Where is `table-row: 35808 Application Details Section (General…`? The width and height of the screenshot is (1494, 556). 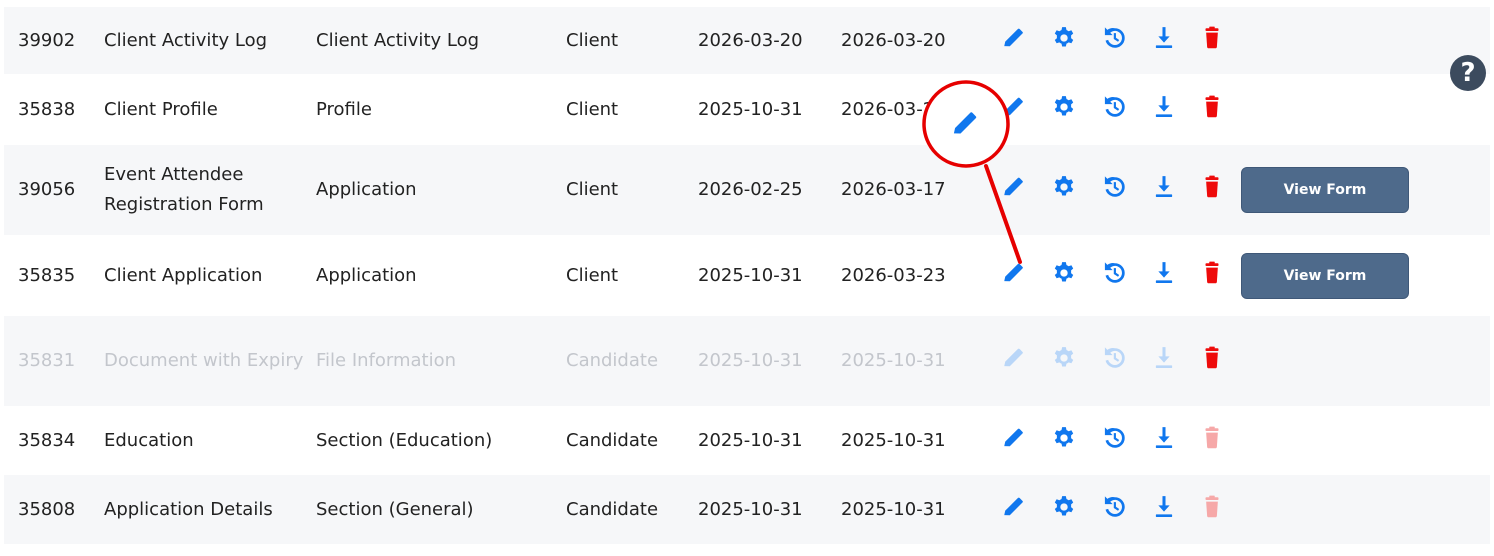
table-row: 35808 Application Details Section (General… is located at coordinates (747, 509).